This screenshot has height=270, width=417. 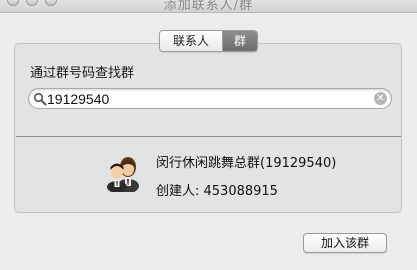 I want to click on search-icon, so click(x=40, y=98).